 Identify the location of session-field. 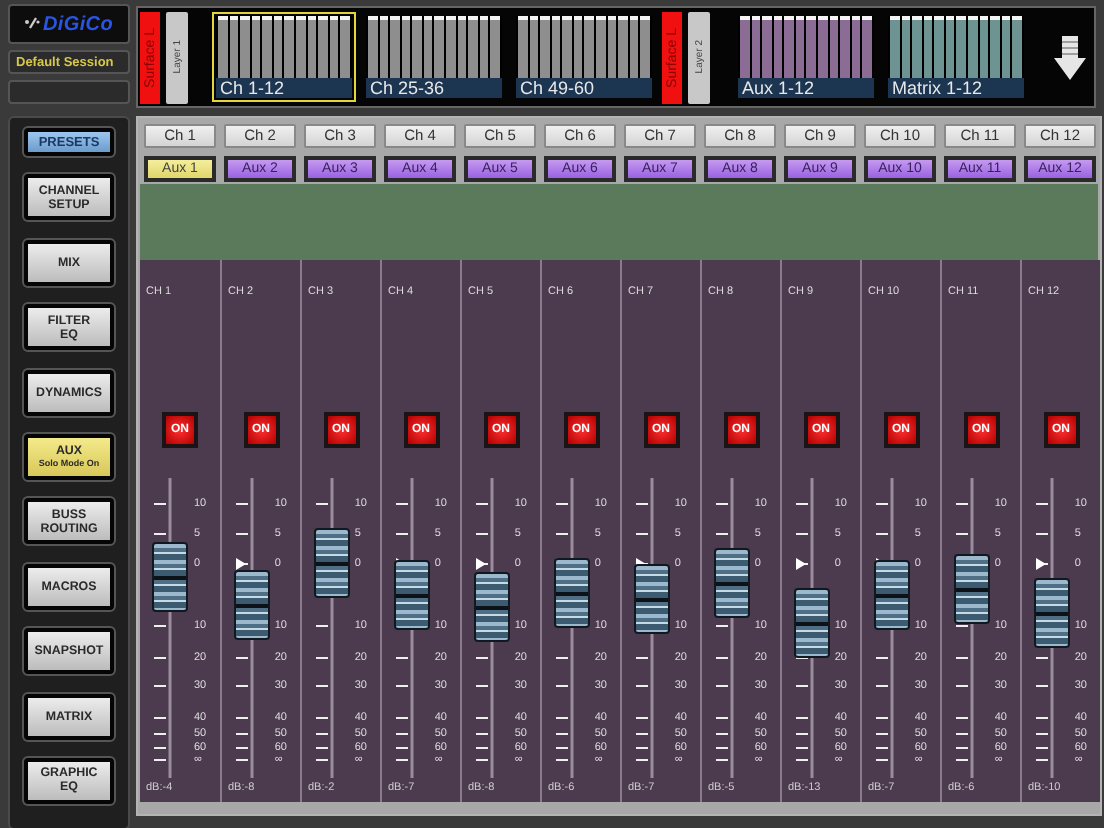
(69, 92).